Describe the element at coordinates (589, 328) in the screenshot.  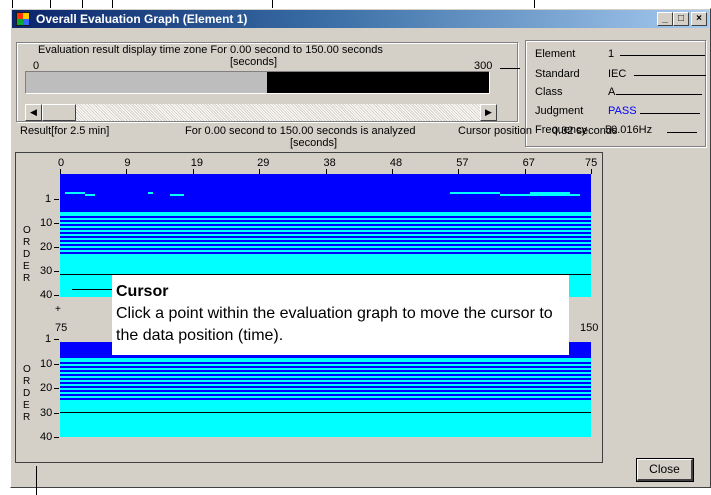
I see `x-tick-label: 150` at that location.